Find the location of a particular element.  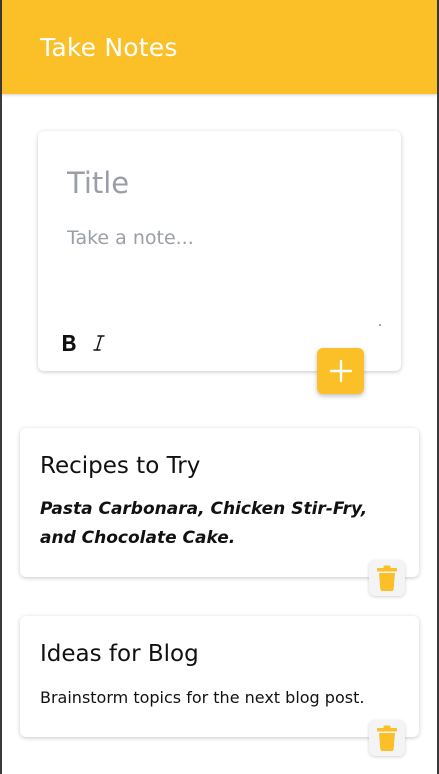

note-content-input is located at coordinates (222, 272).